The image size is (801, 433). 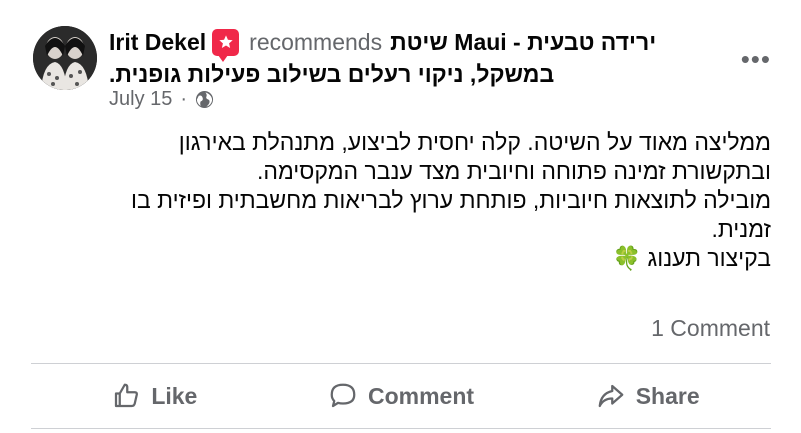 I want to click on comment-label: Comment, so click(x=421, y=395).